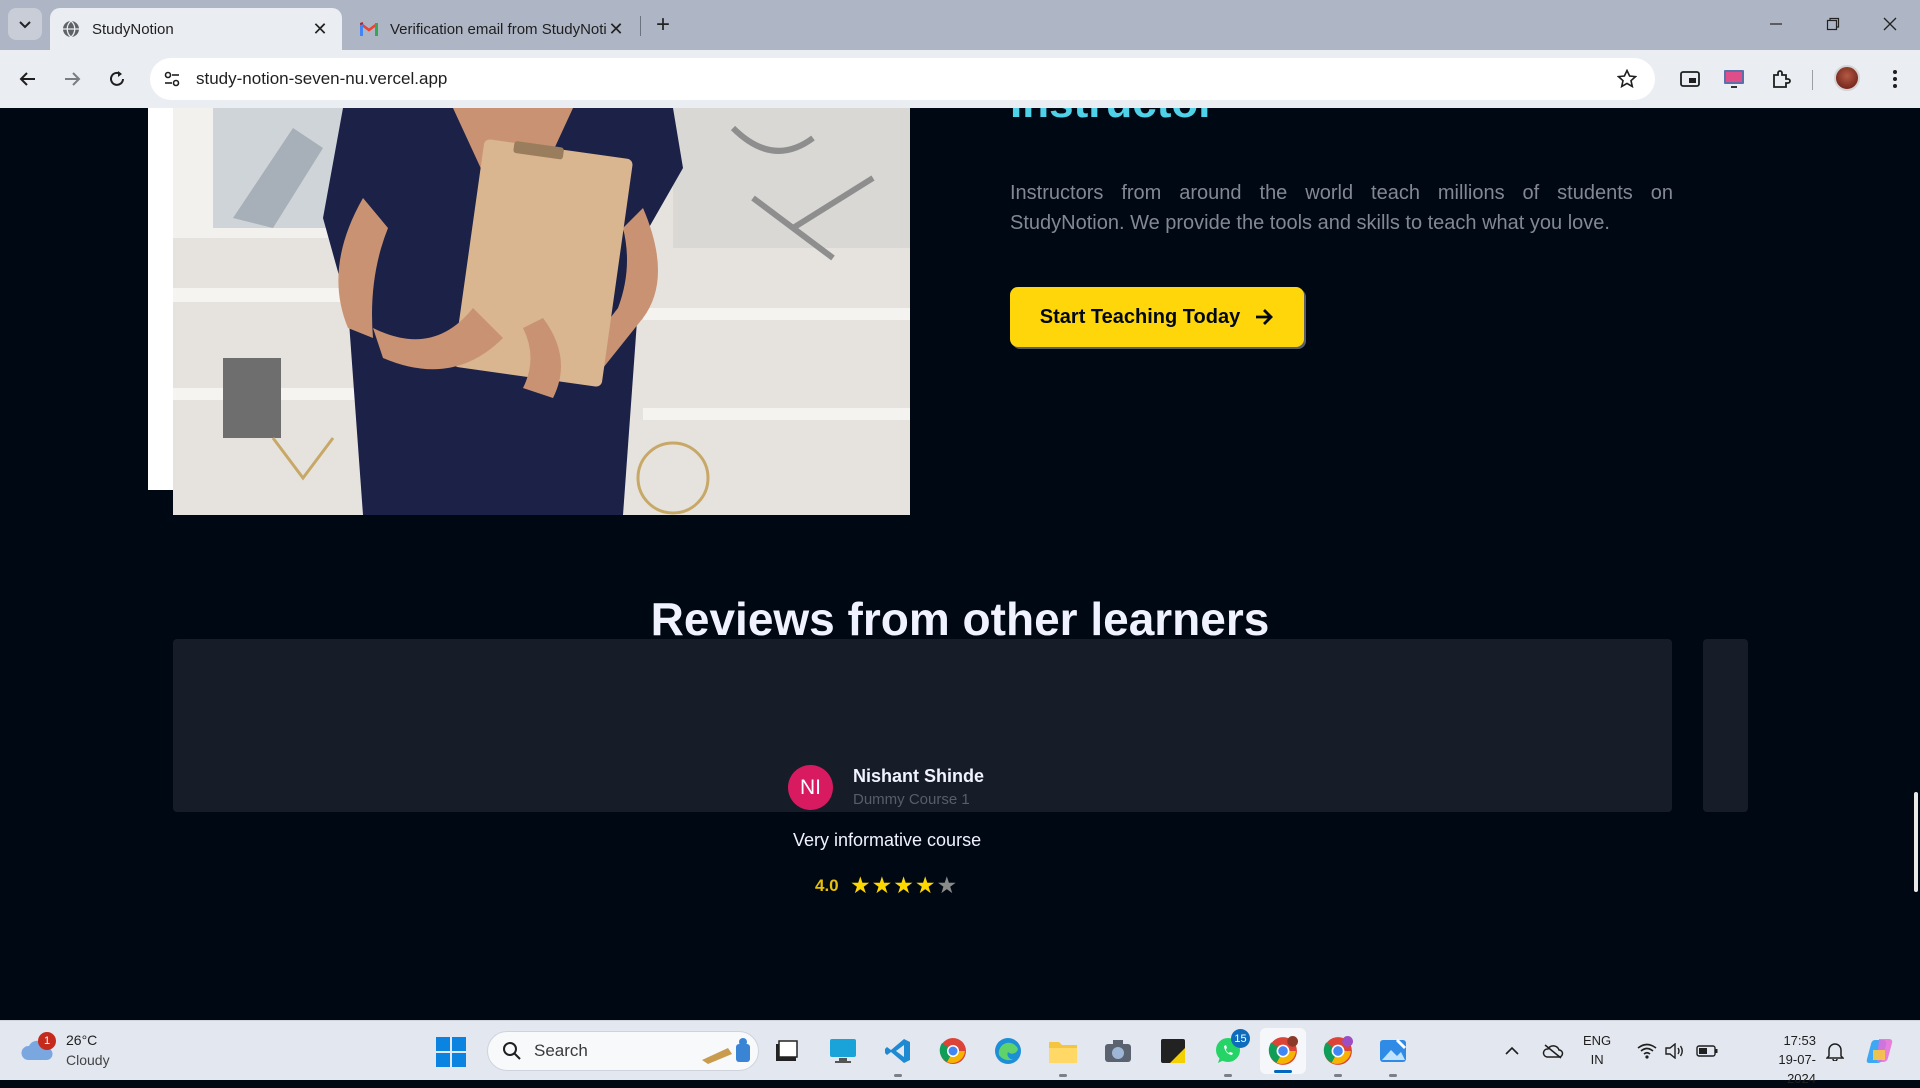  What do you see at coordinates (1597, 1059) in the screenshot?
I see `language-line2: IN` at bounding box center [1597, 1059].